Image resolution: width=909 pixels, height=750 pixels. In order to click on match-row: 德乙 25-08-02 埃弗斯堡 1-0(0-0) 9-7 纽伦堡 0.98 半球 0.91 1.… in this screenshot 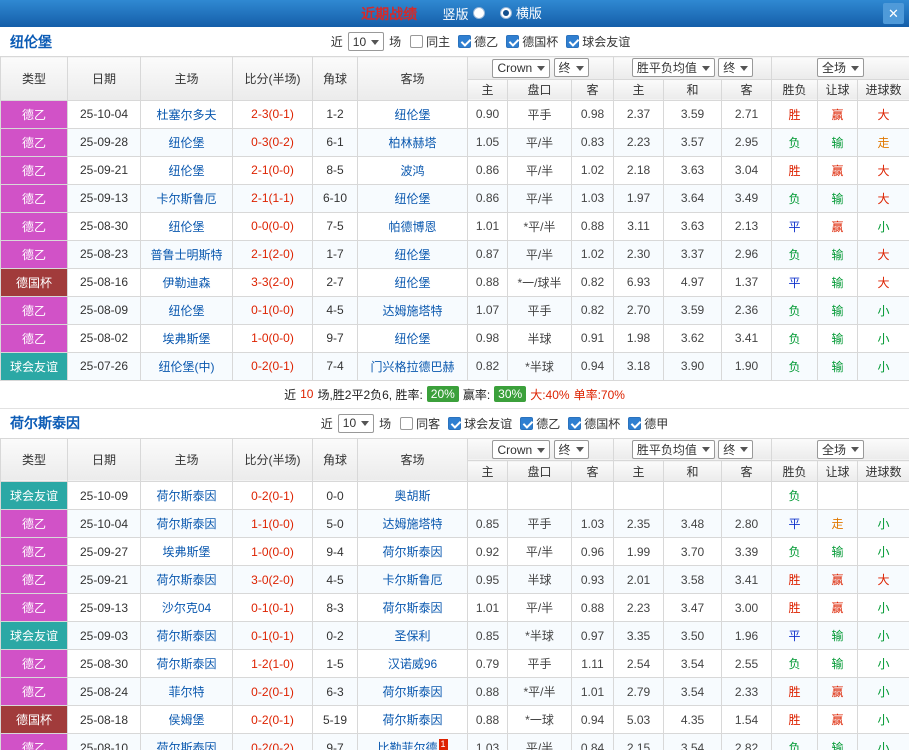, I will do `click(454, 338)`.